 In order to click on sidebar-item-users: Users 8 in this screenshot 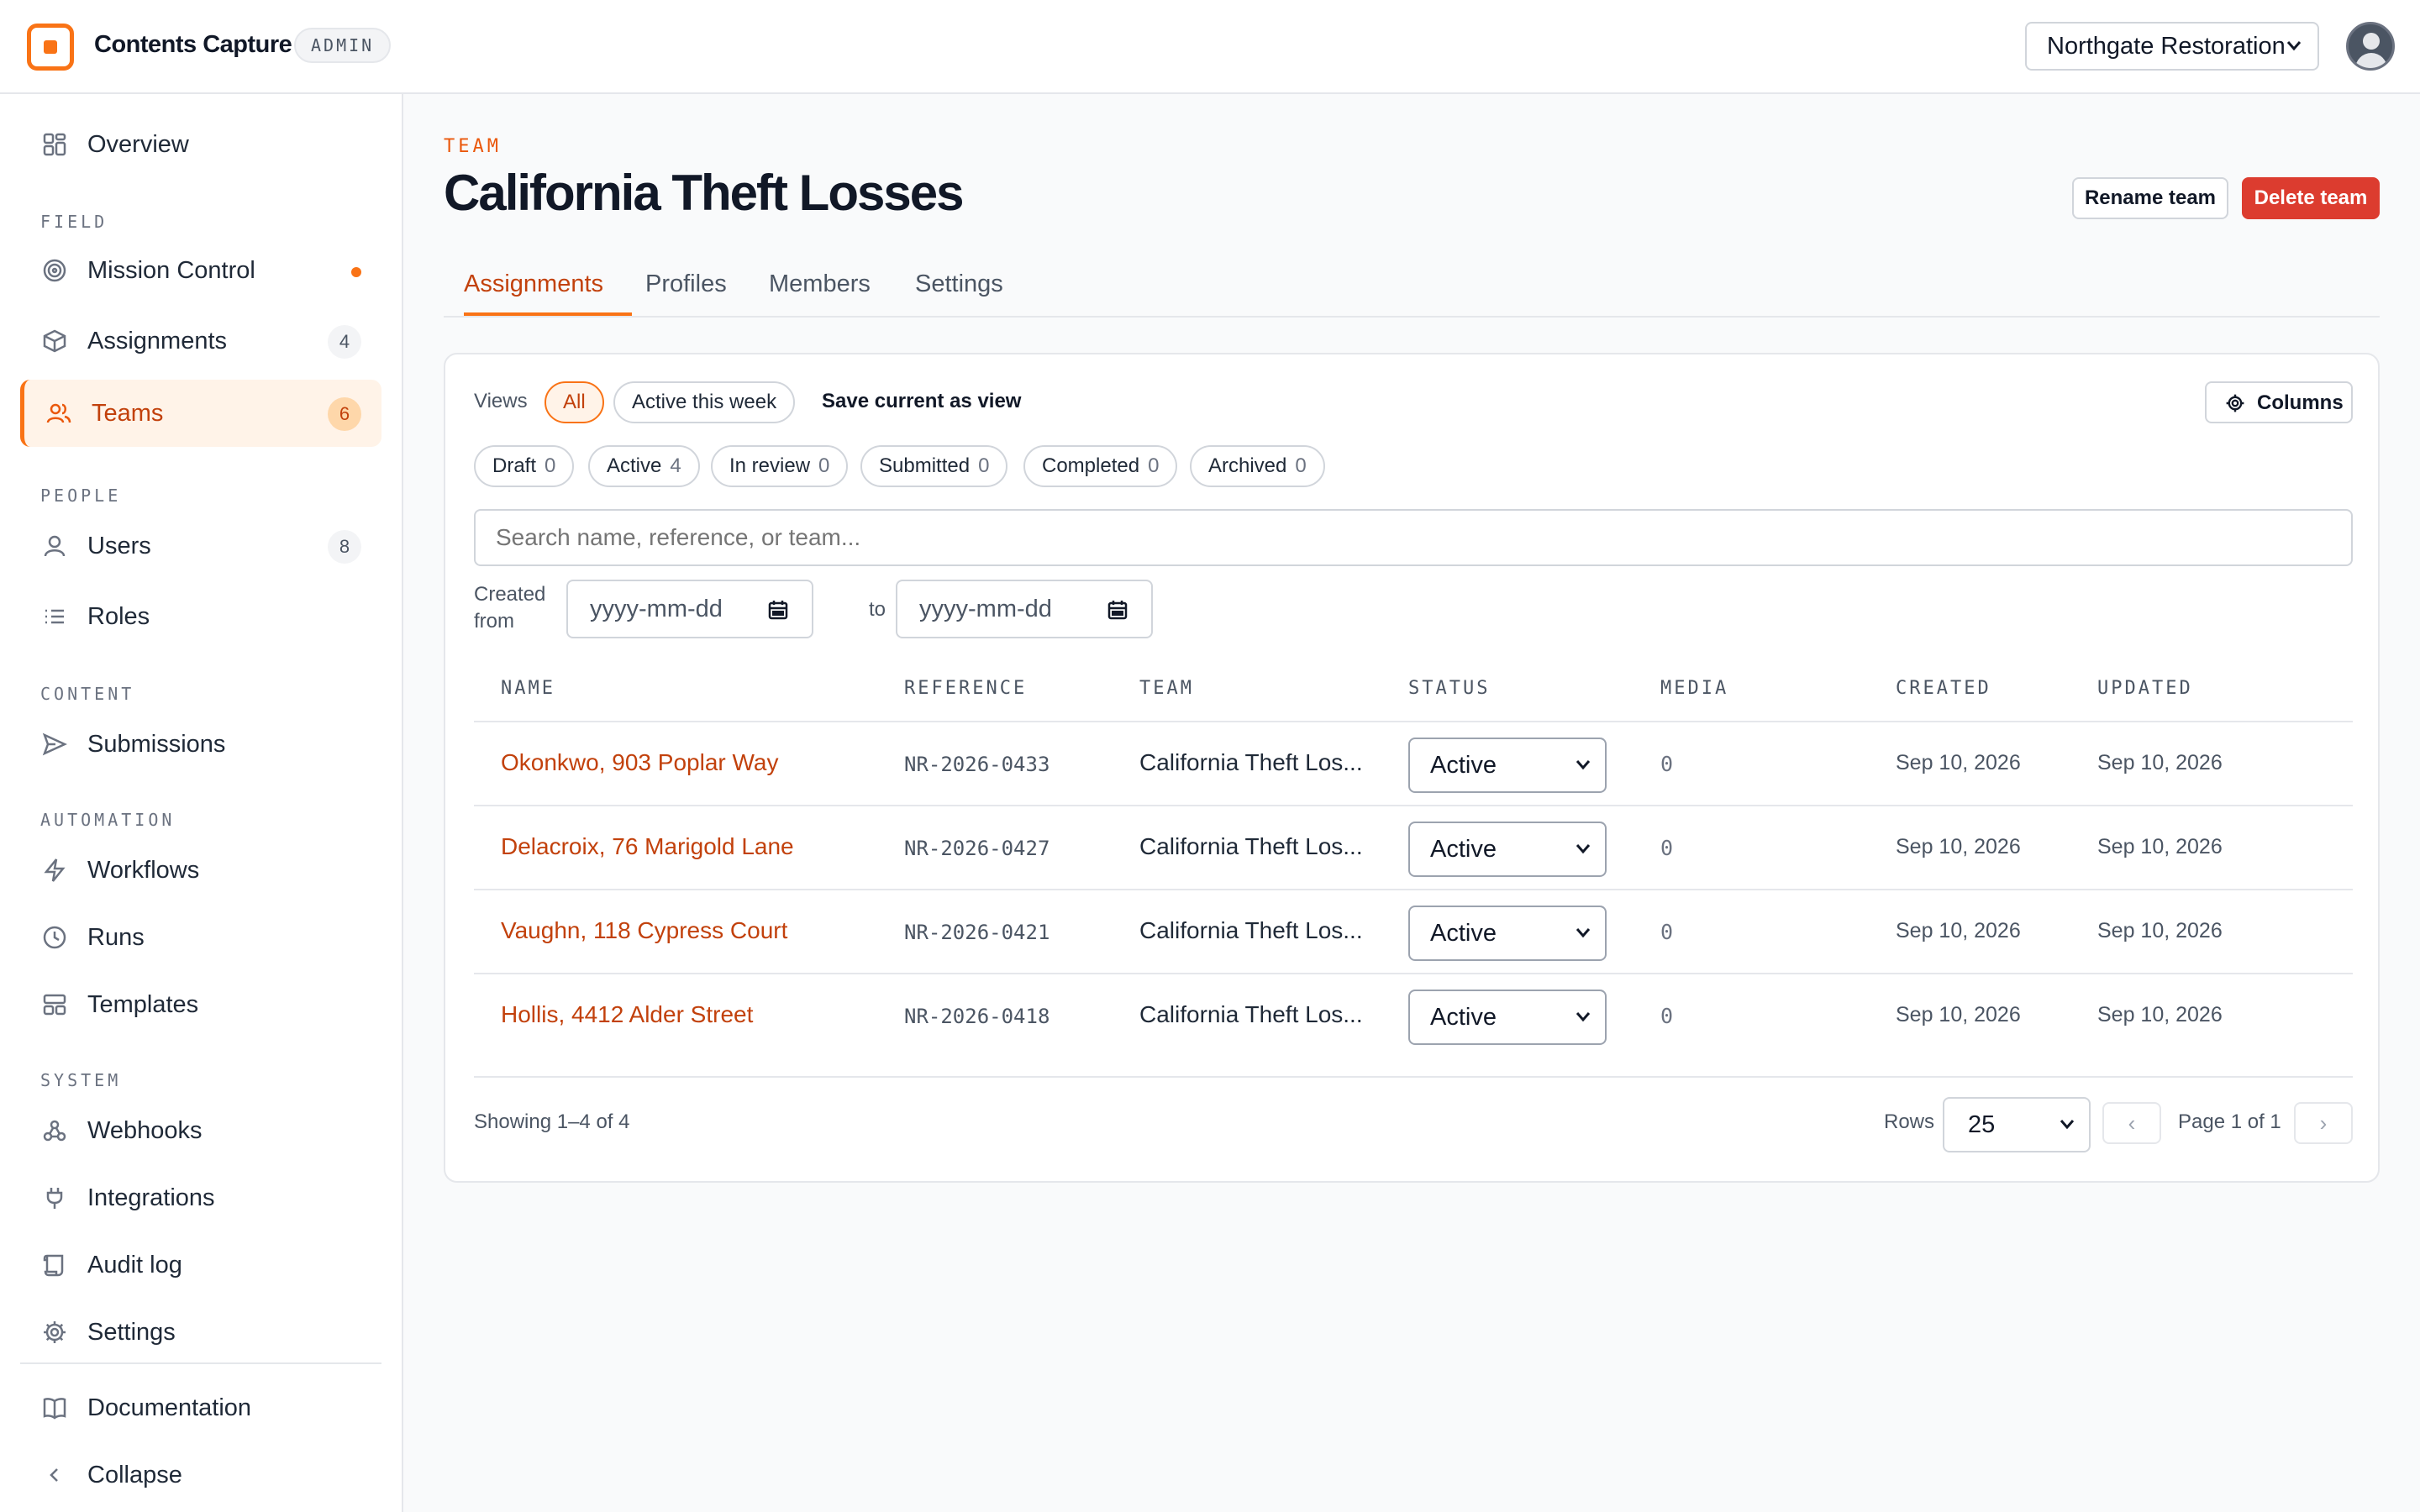, I will do `click(200, 546)`.